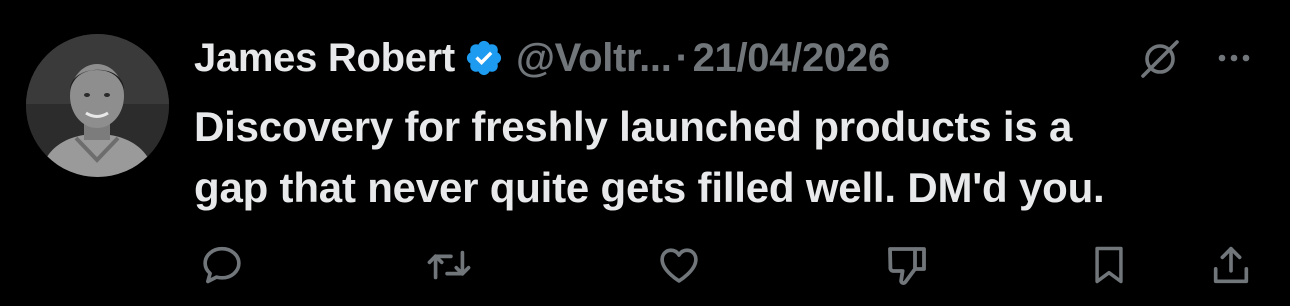 The image size is (1290, 306). Describe the element at coordinates (484, 58) in the screenshot. I see `verified-badge-icon` at that location.